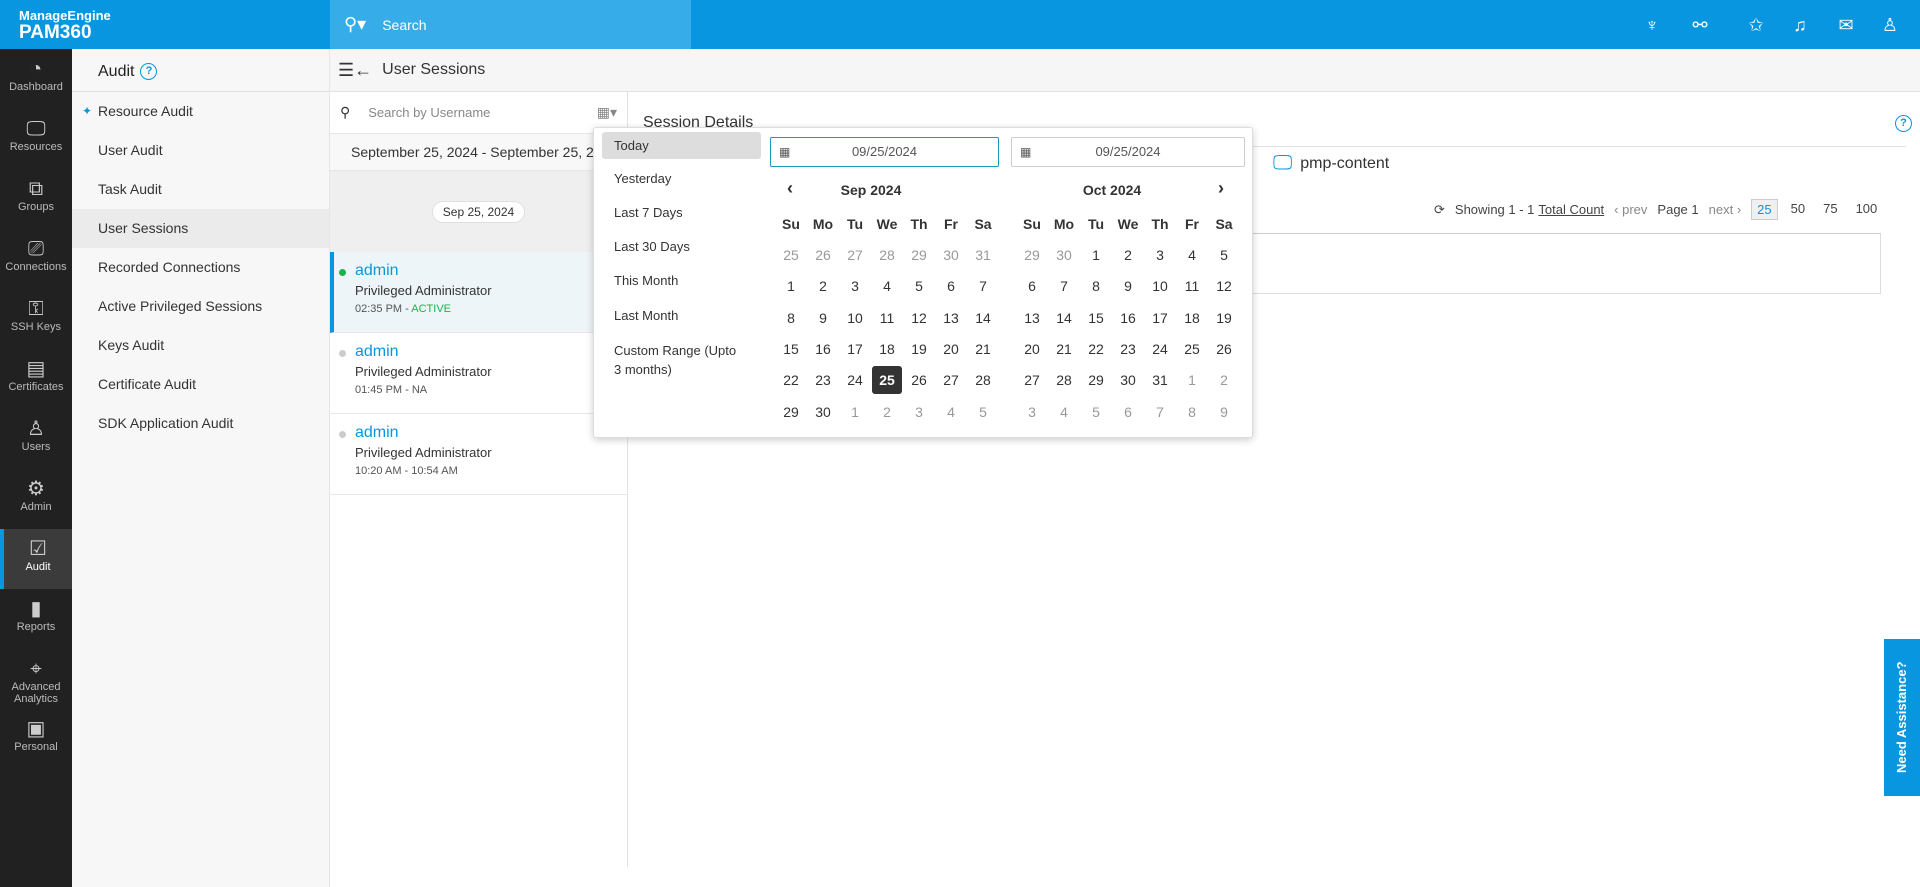 The height and width of the screenshot is (887, 1920). Describe the element at coordinates (1192, 286) in the screenshot. I see `day-cell: 11` at that location.